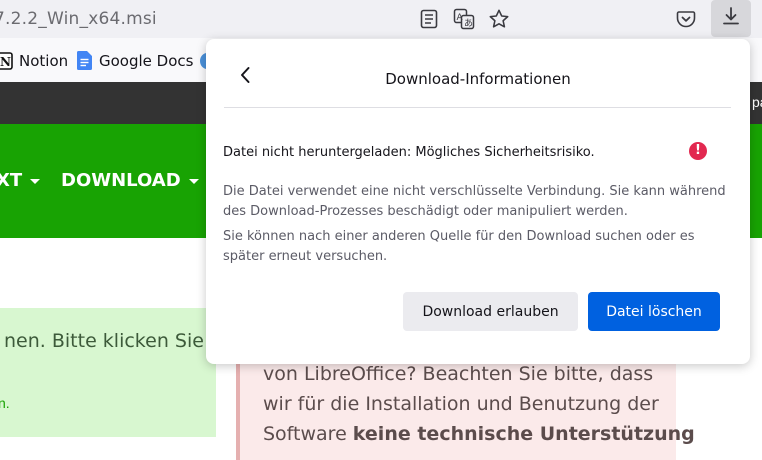  I want to click on bookmark-google-docs: Google Docs, so click(134, 60).